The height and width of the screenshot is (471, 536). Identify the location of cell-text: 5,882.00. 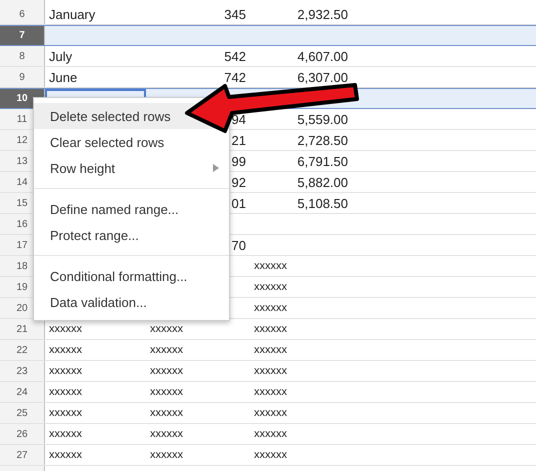
(322, 182).